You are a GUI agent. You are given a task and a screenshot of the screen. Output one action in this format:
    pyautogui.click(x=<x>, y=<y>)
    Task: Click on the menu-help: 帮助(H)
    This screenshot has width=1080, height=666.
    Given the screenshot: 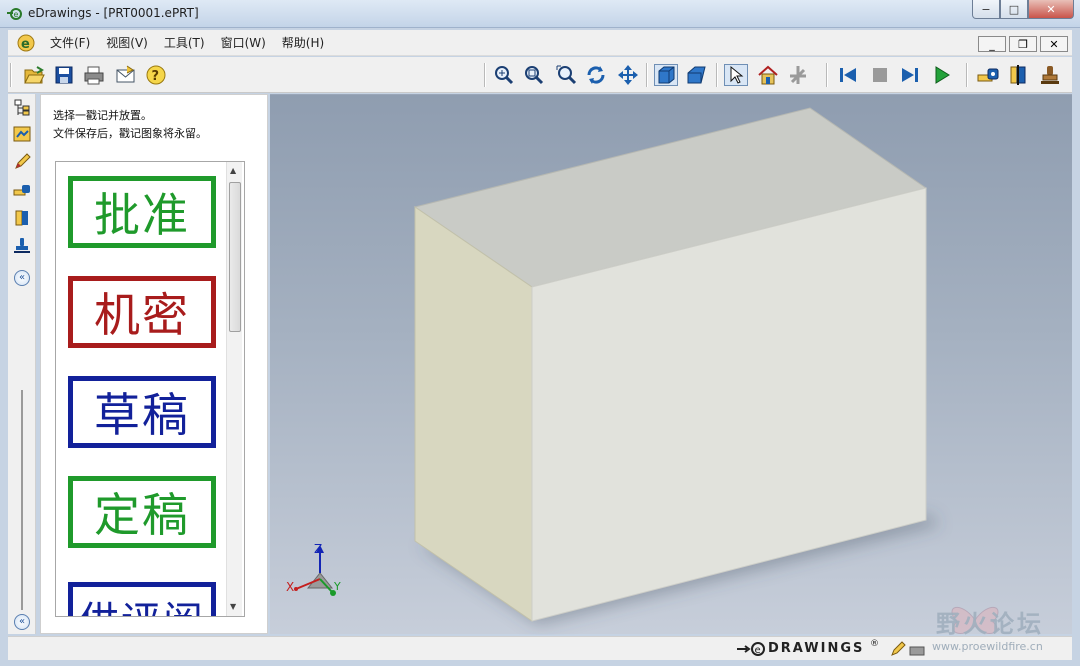 What is the action you would take?
    pyautogui.click(x=303, y=42)
    